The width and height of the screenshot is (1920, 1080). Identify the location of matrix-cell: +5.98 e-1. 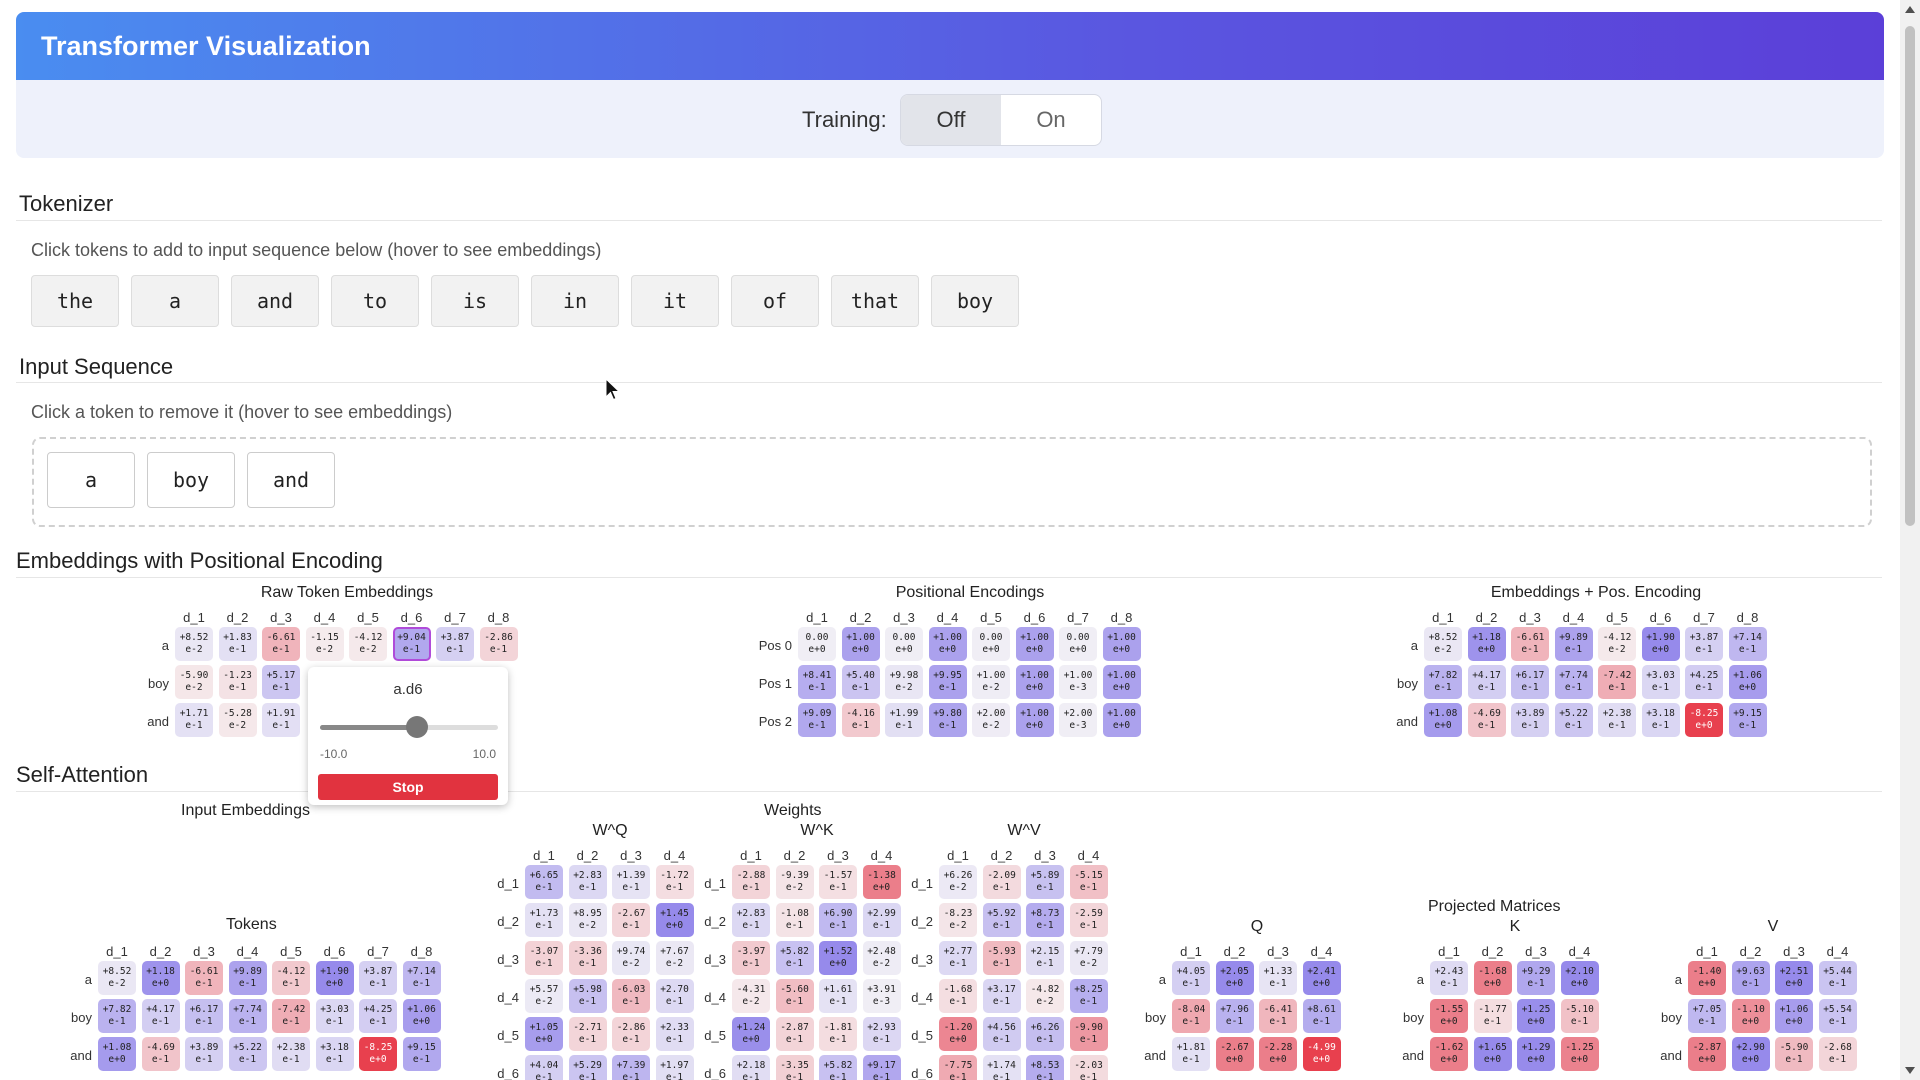
(587, 996).